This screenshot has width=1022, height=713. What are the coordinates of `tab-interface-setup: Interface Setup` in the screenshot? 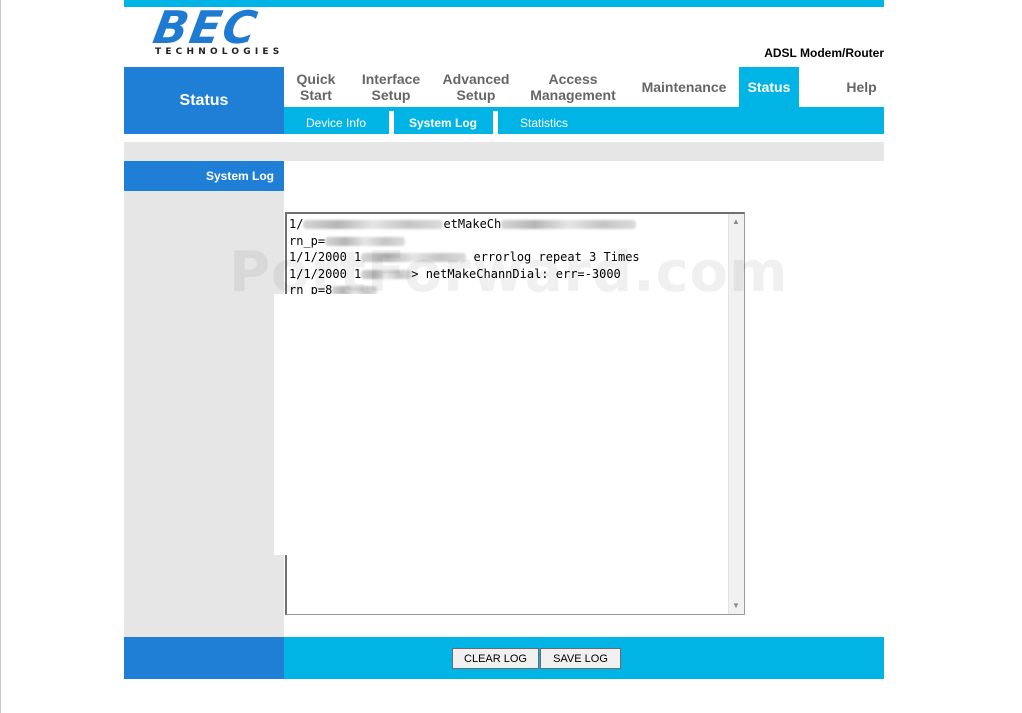 It's located at (391, 87).